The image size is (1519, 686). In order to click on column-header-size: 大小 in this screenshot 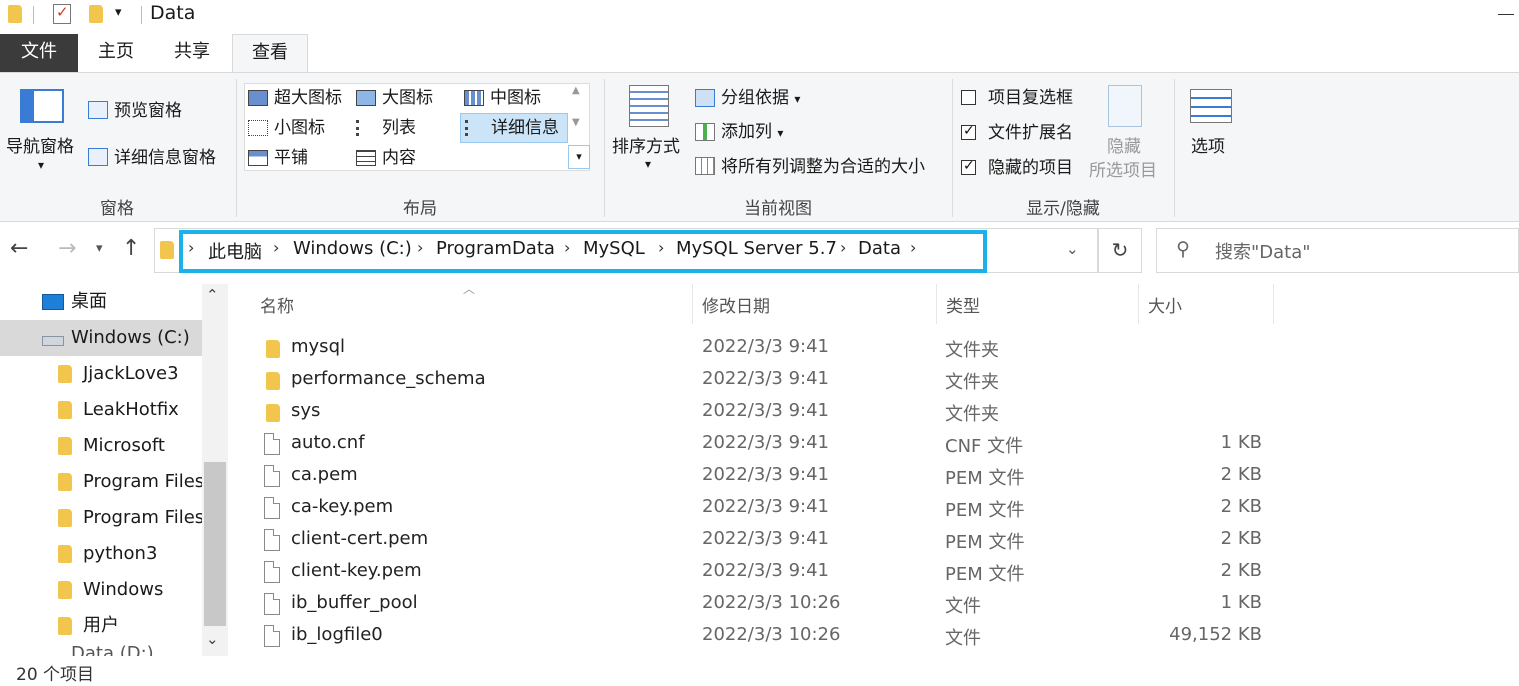, I will do `click(1165, 304)`.